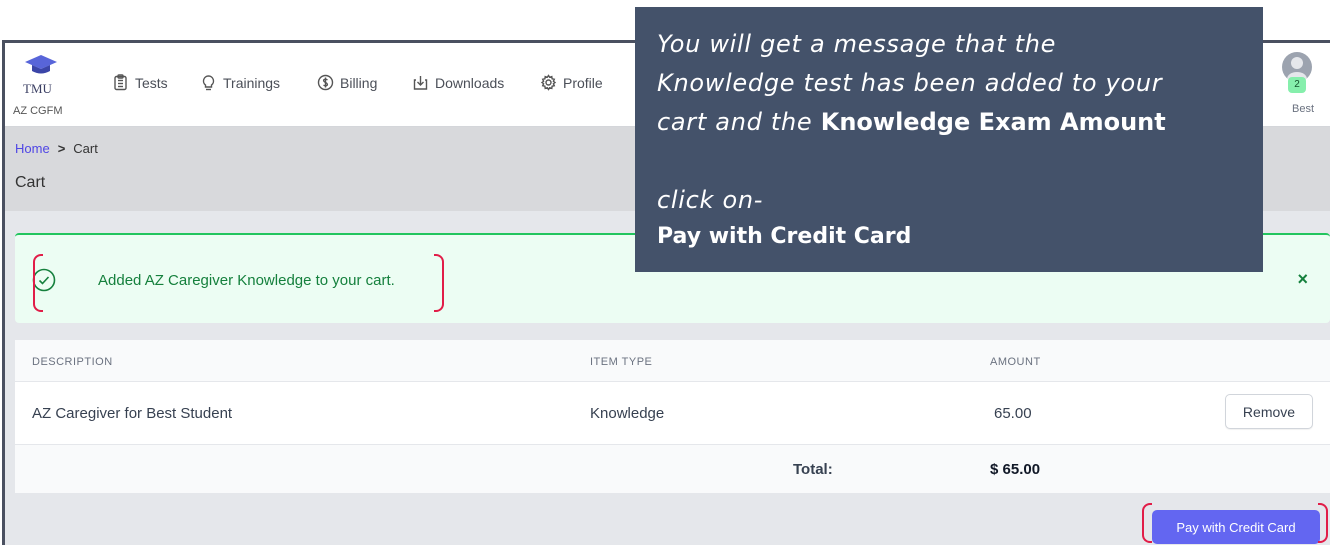 The width and height of the screenshot is (1330, 545). What do you see at coordinates (784, 236) in the screenshot?
I see `callout-line-5: Pay with Credit Card` at bounding box center [784, 236].